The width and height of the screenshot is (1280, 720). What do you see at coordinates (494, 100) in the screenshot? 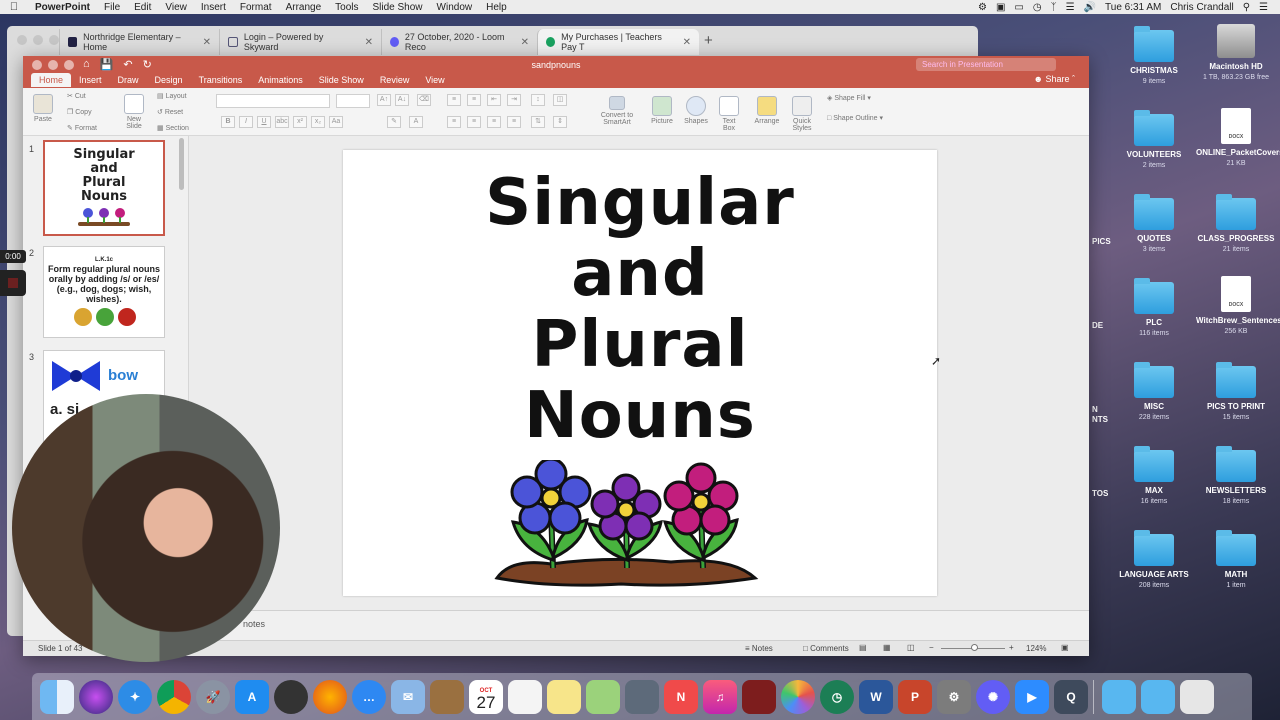
I see `outdent-icon: ⇤` at bounding box center [494, 100].